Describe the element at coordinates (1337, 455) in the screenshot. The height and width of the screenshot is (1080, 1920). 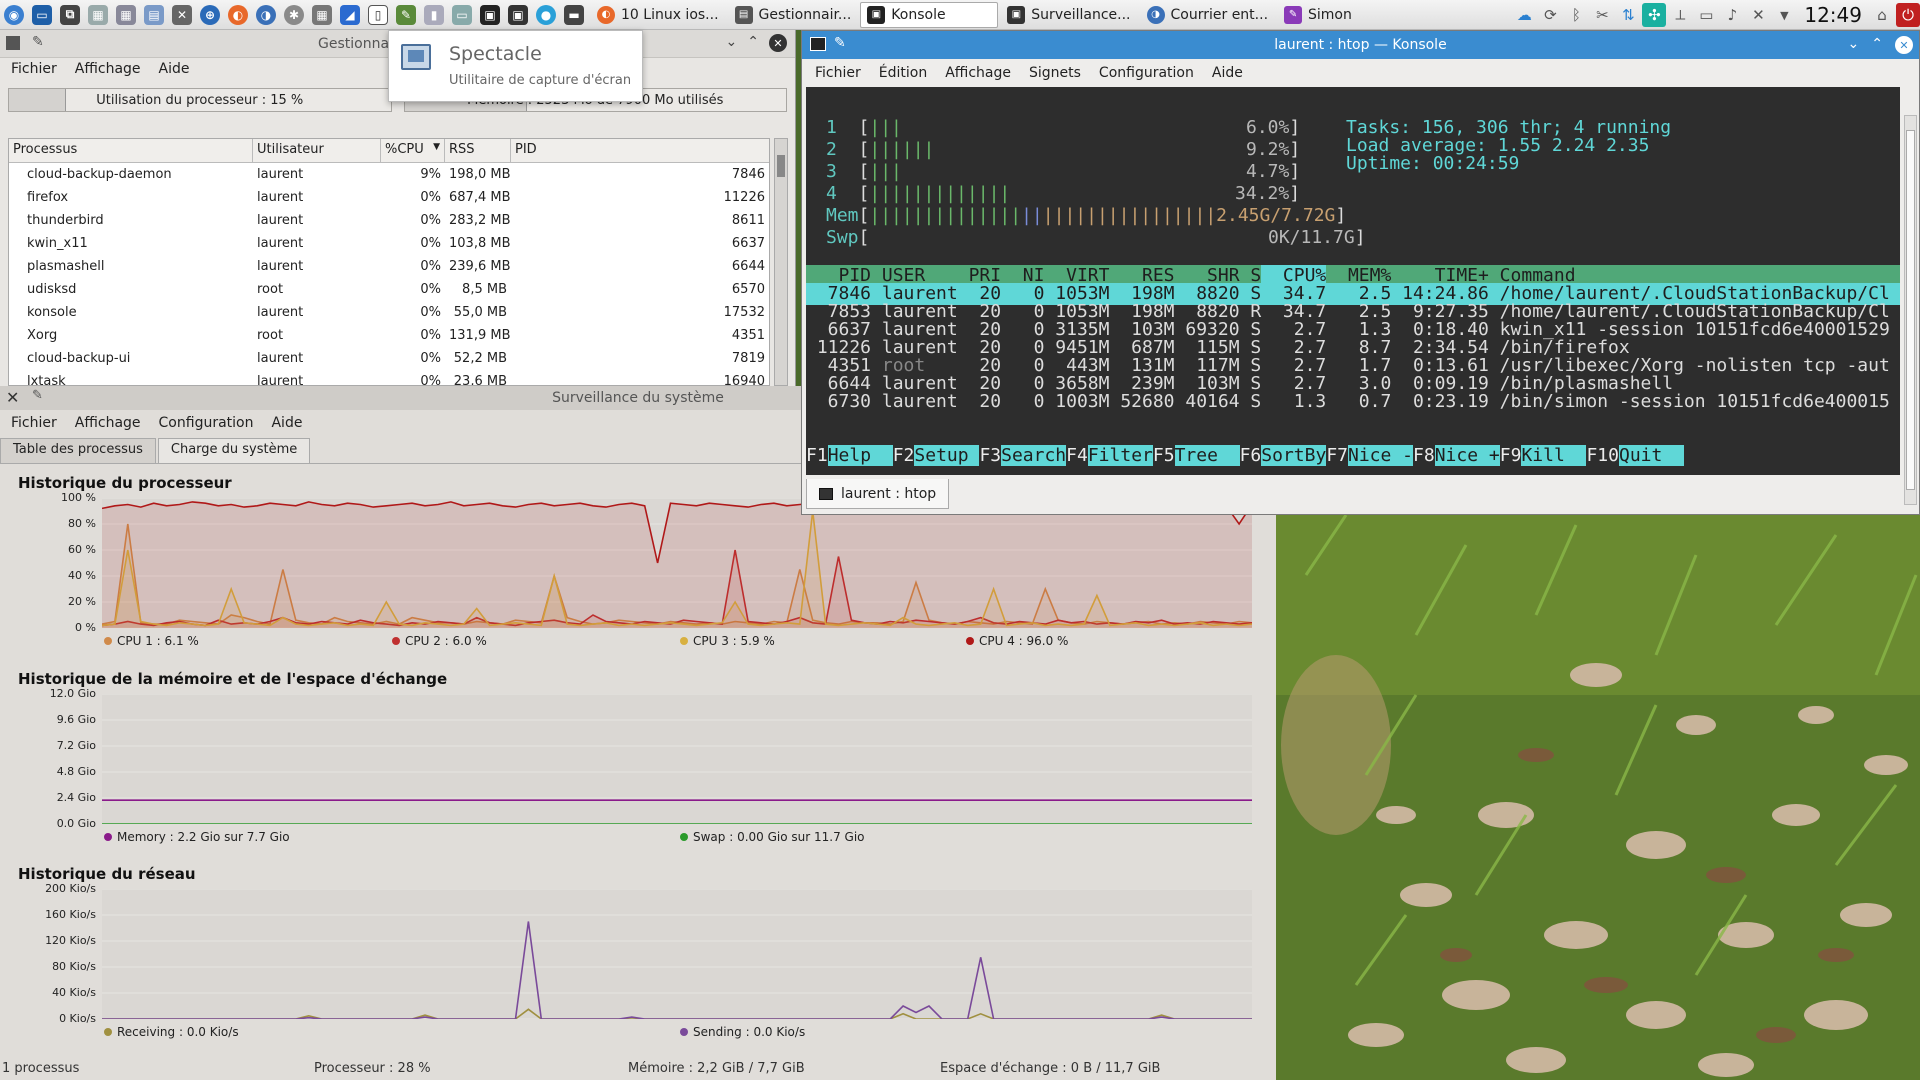
I see `fkey-f7: F7` at that location.